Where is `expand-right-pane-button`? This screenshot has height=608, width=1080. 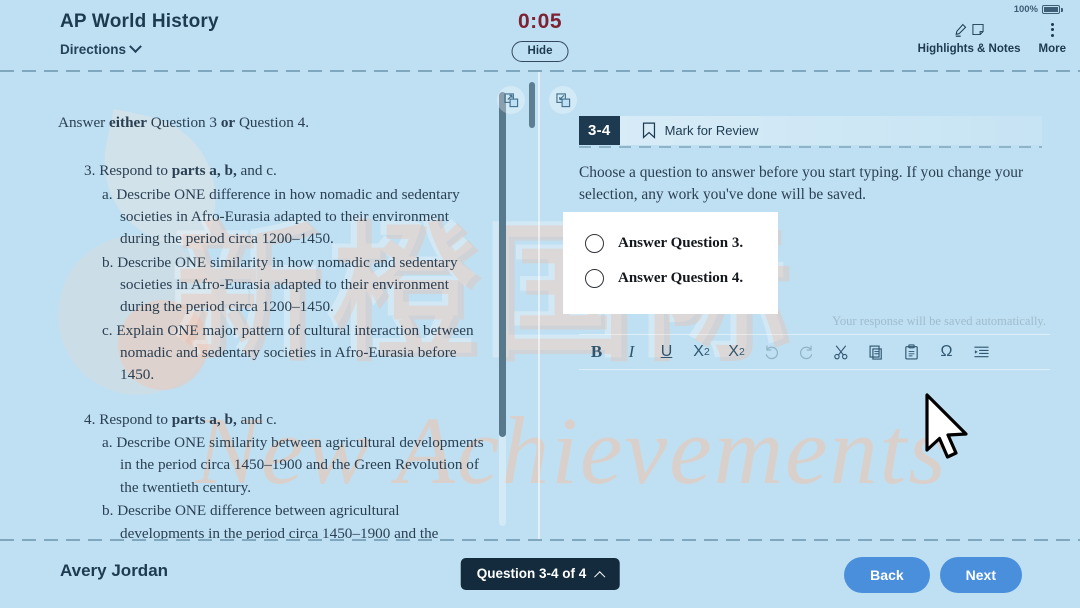 expand-right-pane-button is located at coordinates (563, 100).